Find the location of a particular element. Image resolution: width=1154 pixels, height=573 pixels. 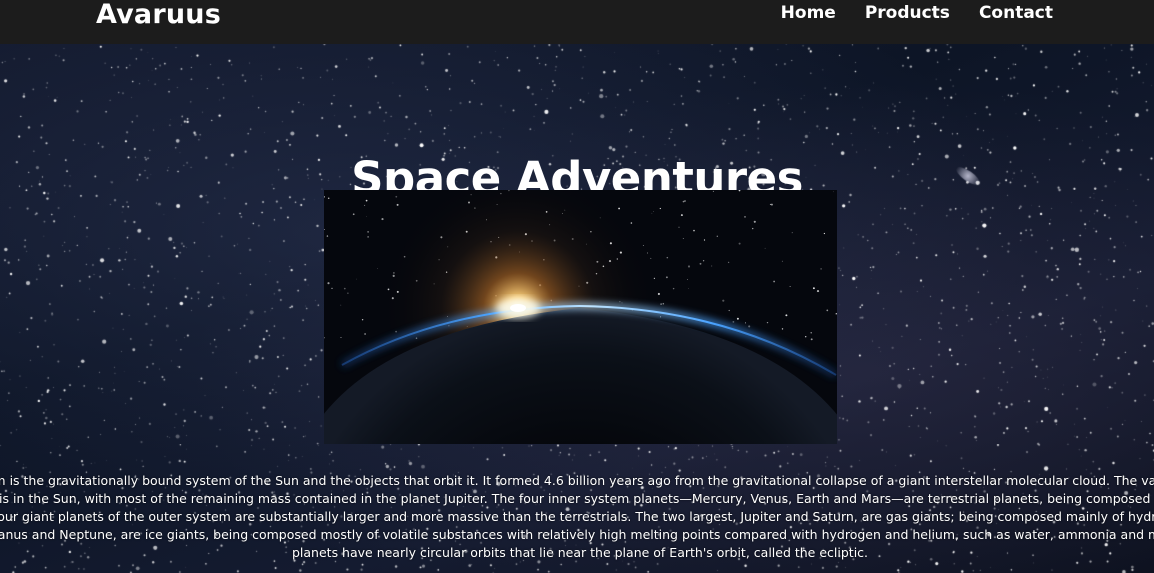

nav-link-products: Products is located at coordinates (907, 13).